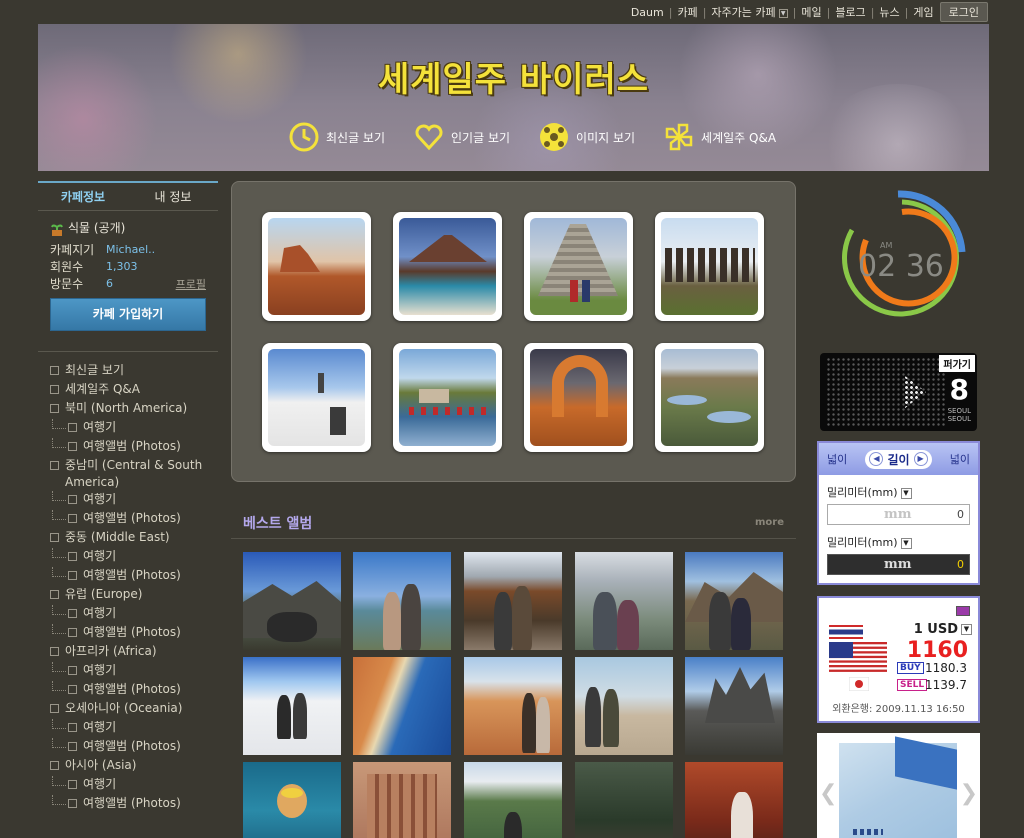  What do you see at coordinates (719, 137) in the screenshot?
I see `menu-qna: 세계일주 Q&A` at bounding box center [719, 137].